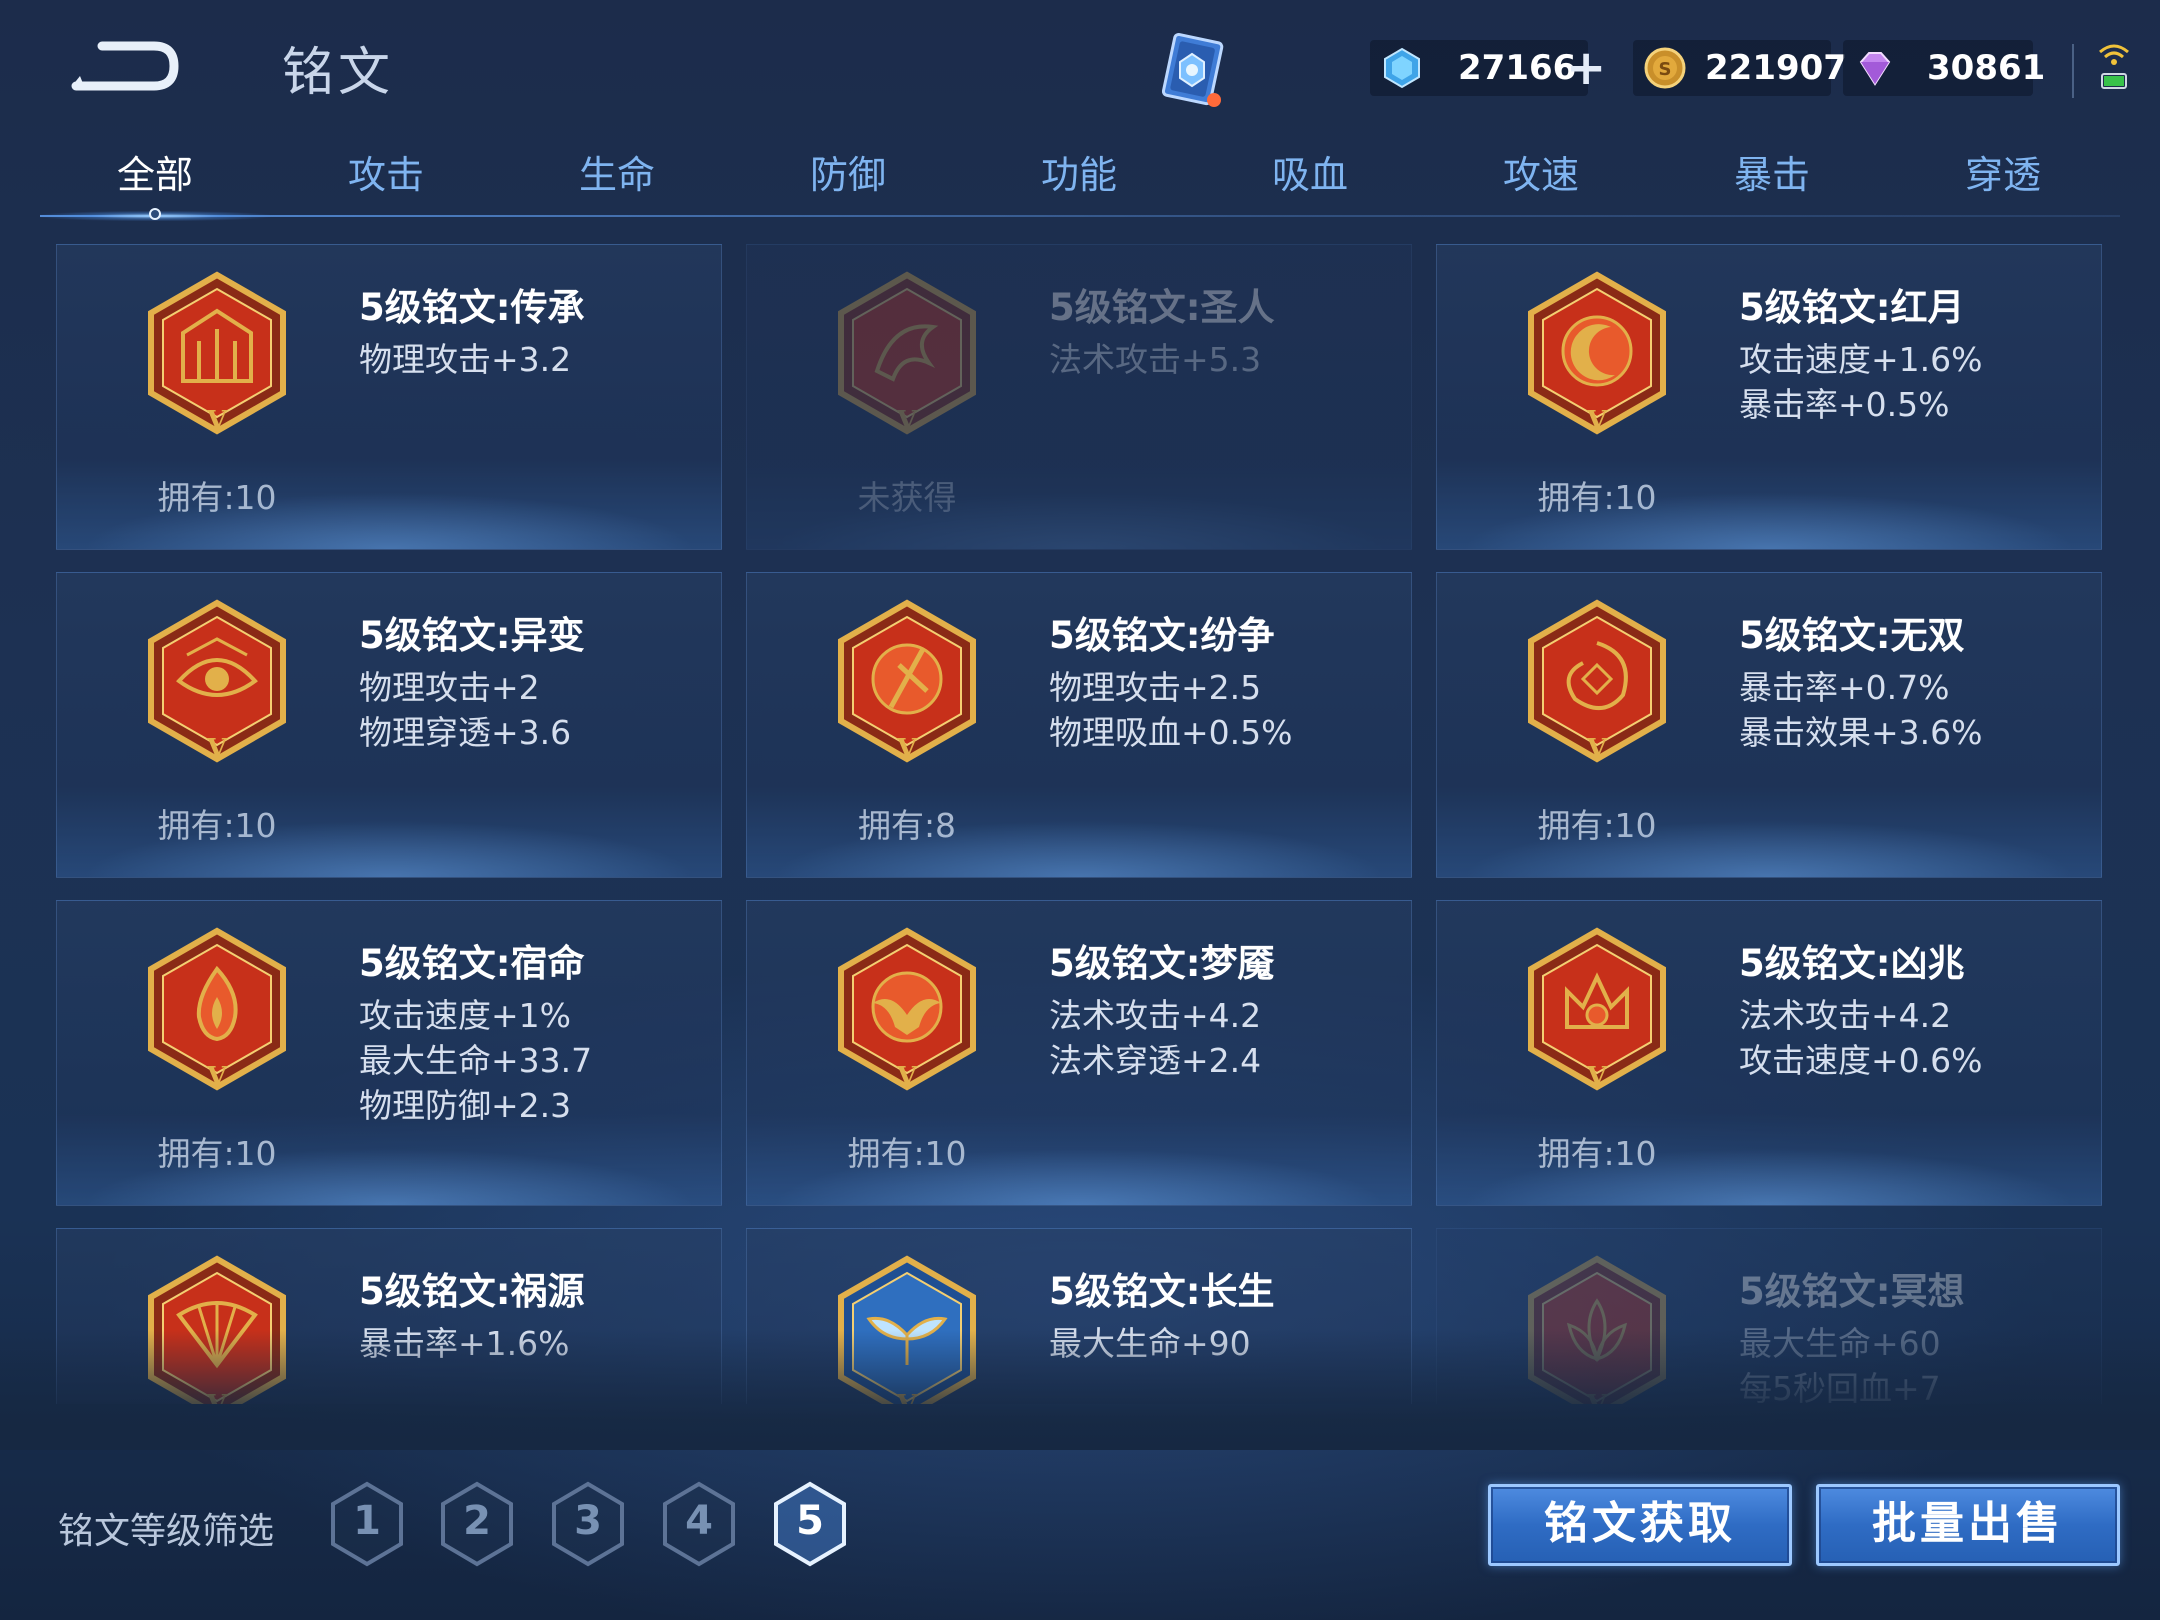 This screenshot has width=2160, height=1620. What do you see at coordinates (1171, 732) in the screenshot?
I see `inscription-stat: 物理吸血+0.5%` at bounding box center [1171, 732].